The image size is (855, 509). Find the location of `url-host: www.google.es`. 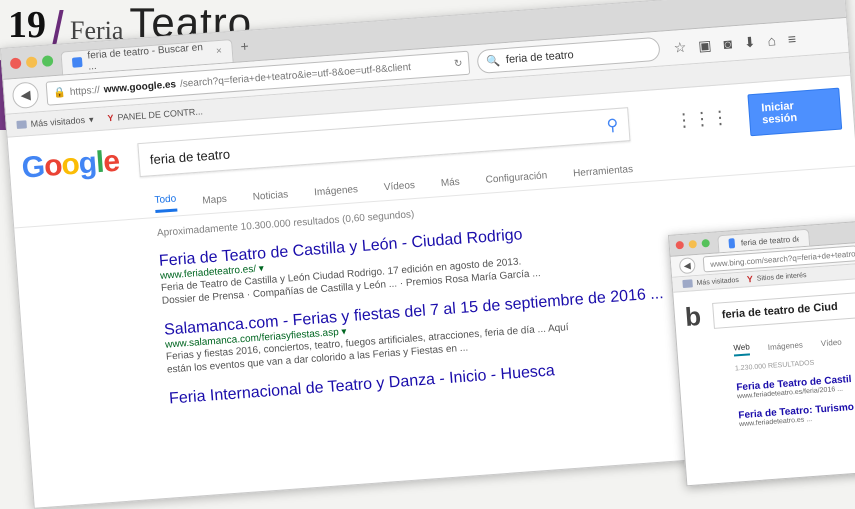

url-host: www.google.es is located at coordinates (140, 86).